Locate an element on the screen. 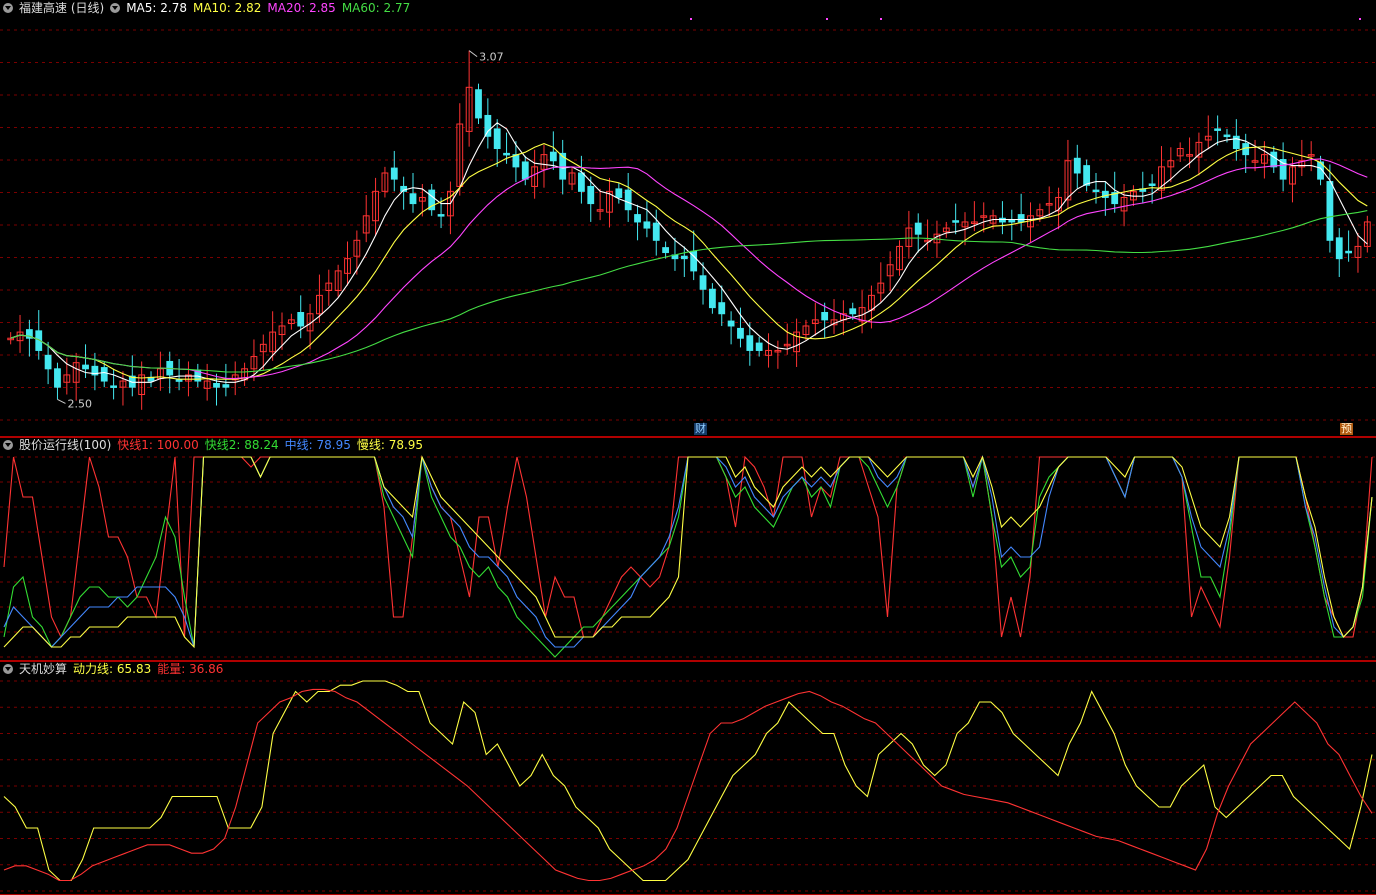  low-label: 2.50 is located at coordinates (79, 403).